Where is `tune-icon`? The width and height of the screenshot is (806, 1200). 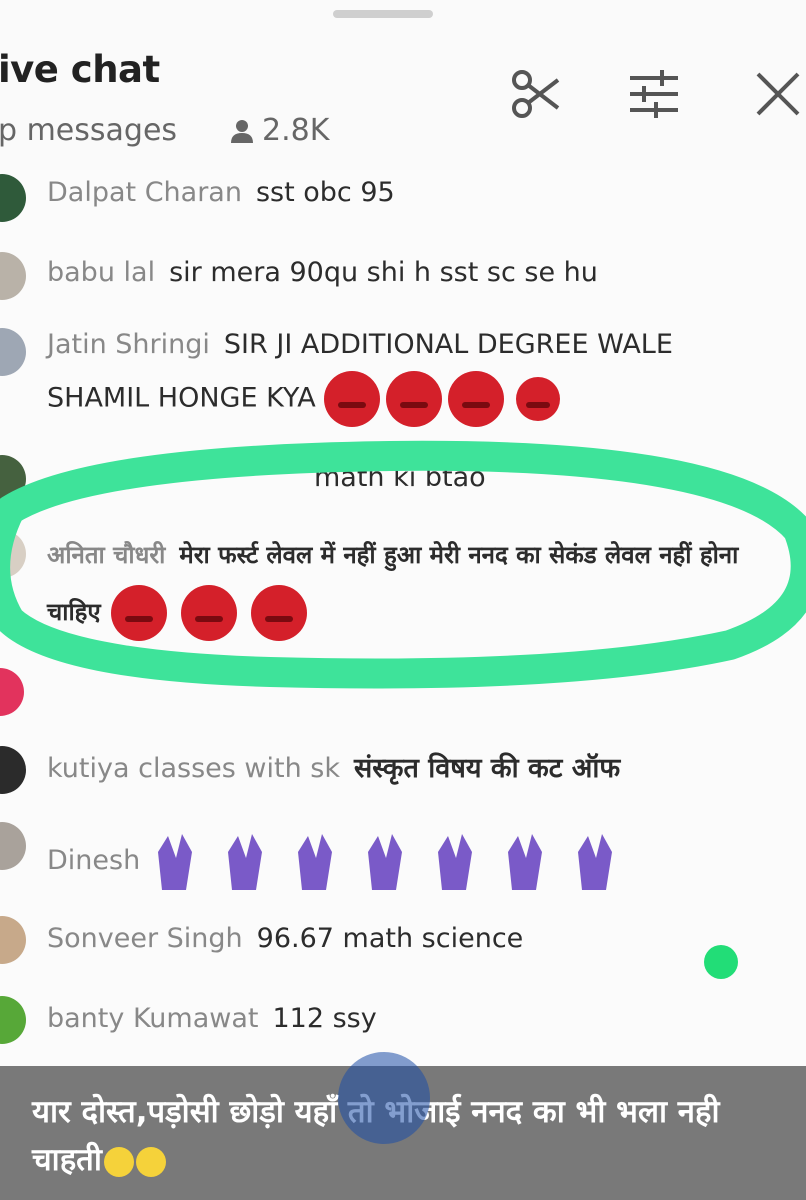
tune-icon is located at coordinates (654, 94).